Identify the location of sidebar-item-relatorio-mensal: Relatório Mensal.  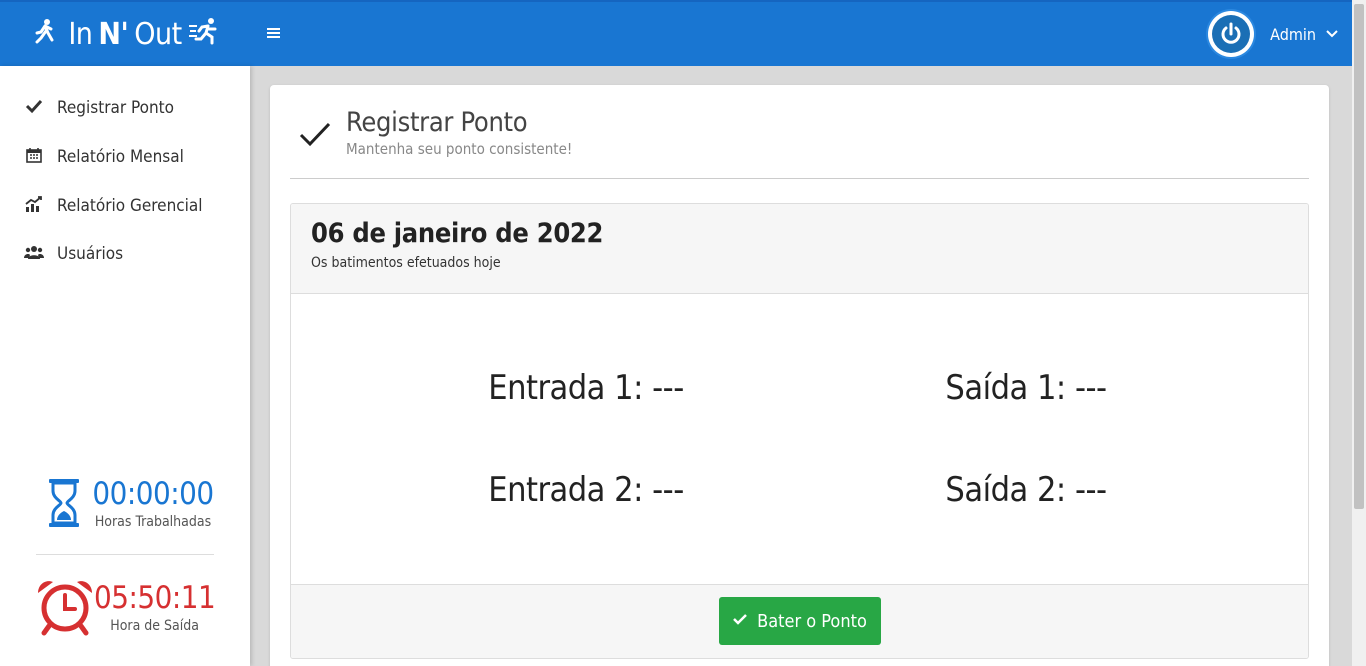
(125, 156).